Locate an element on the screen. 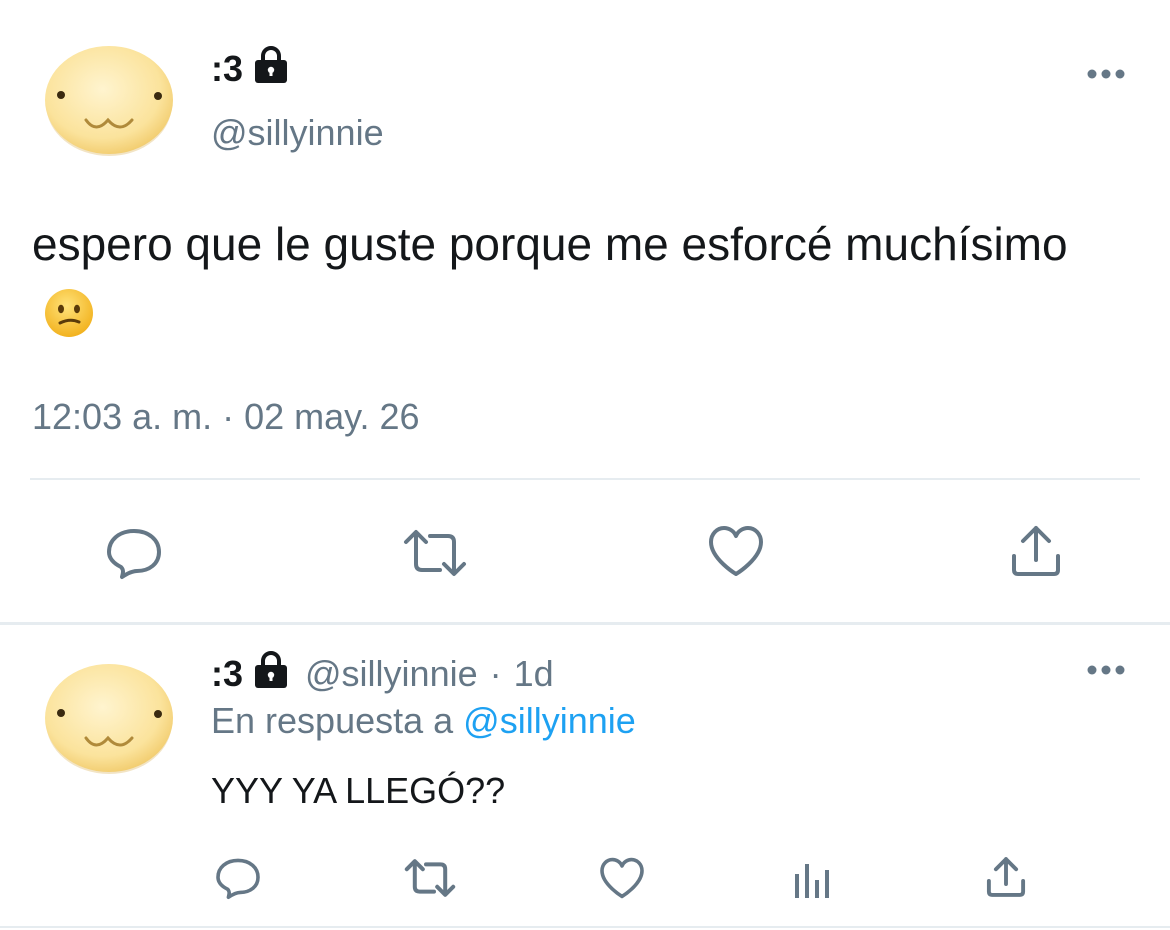 The width and height of the screenshot is (1170, 930). tweet-timestamp: 12:03 a. m. · 02 may. 26 is located at coordinates (226, 417).